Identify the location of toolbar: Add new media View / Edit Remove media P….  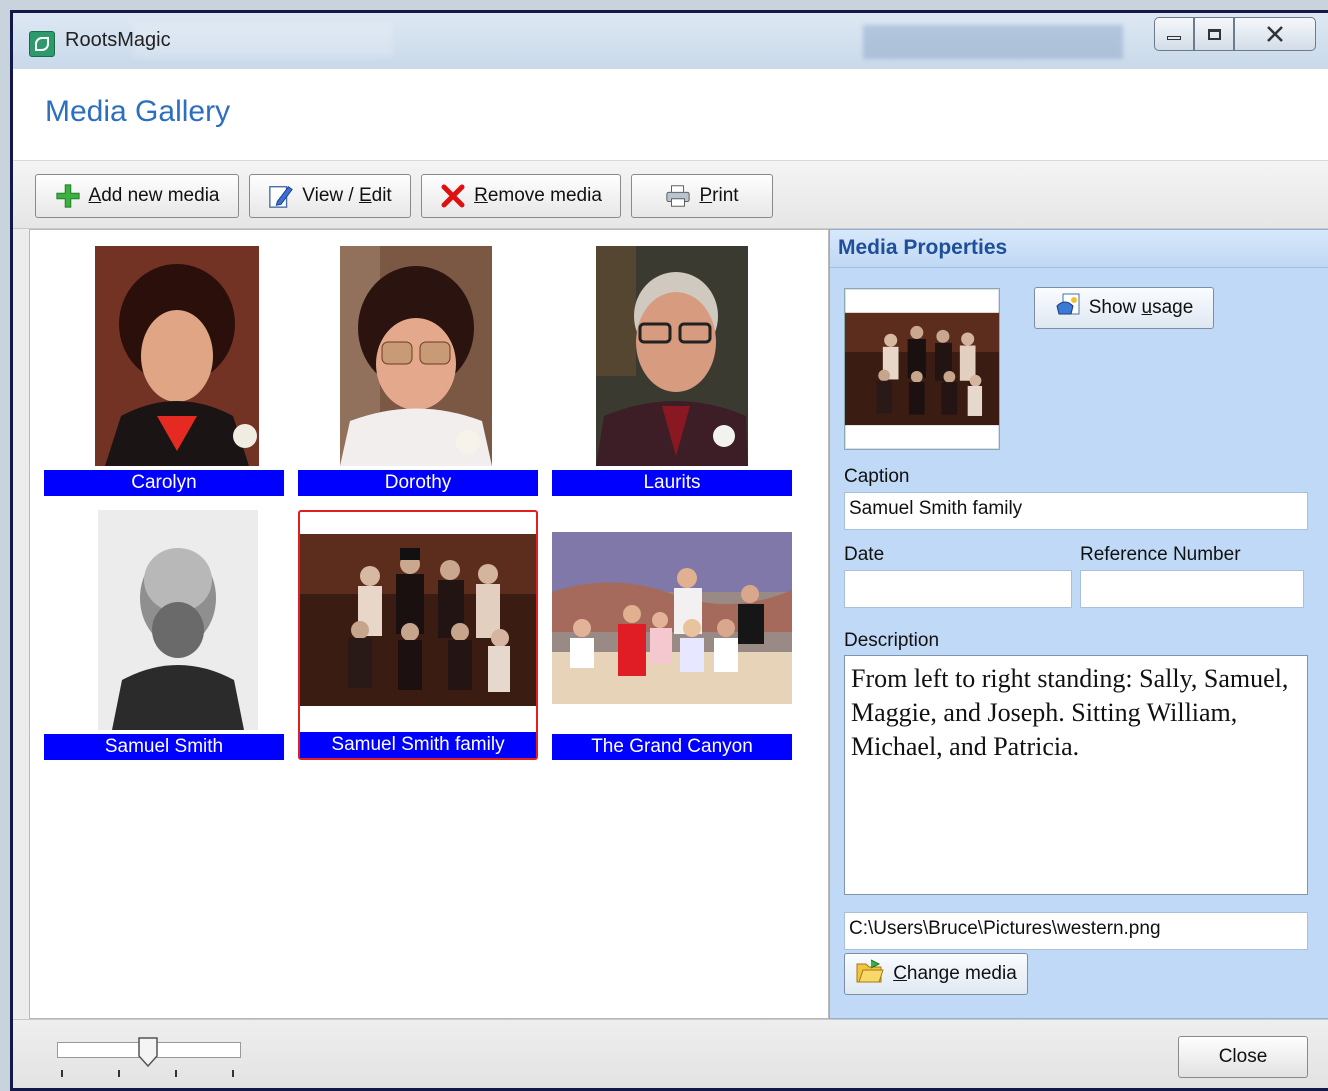
(670, 195).